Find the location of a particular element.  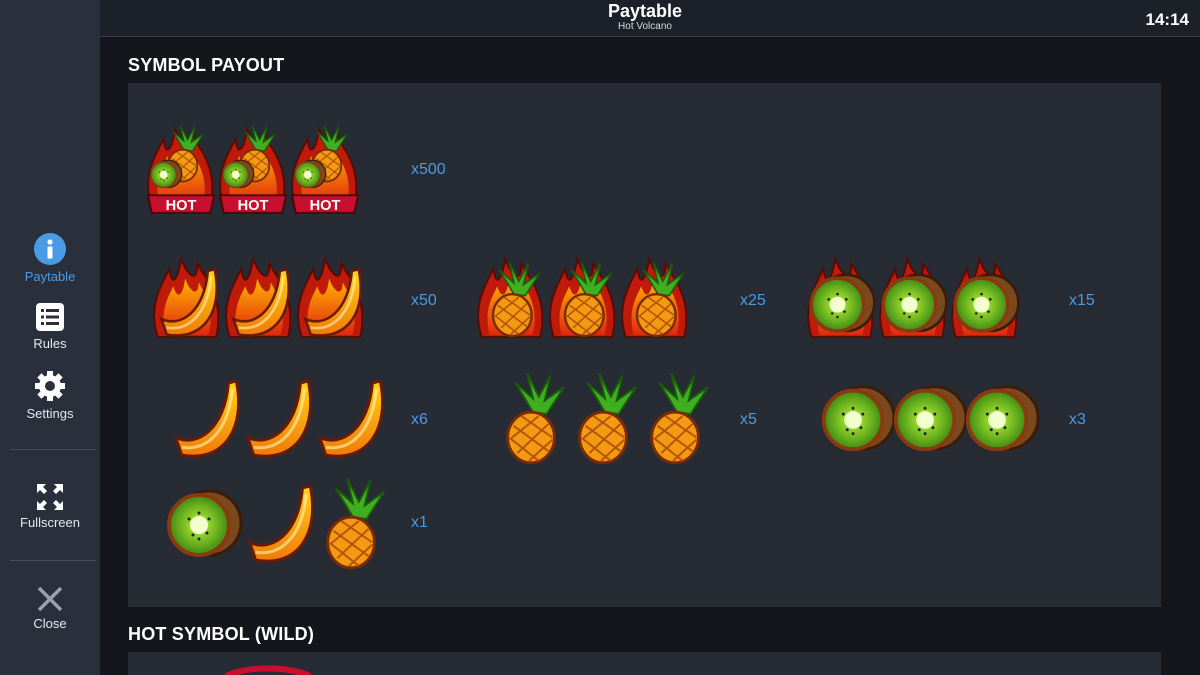

close-icon is located at coordinates (50, 599).